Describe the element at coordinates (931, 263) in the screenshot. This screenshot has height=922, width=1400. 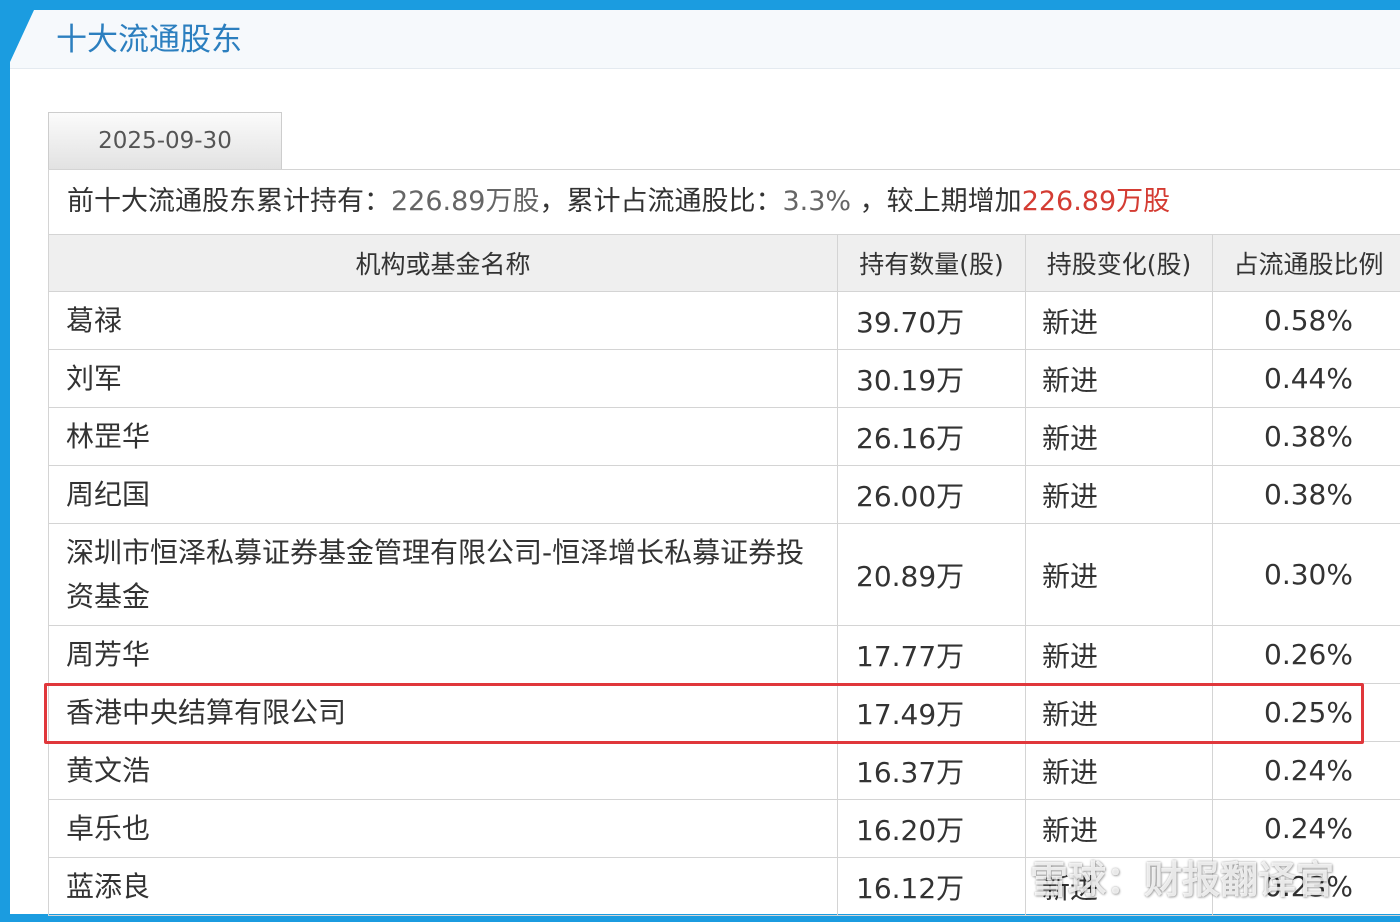
I see `column-header-shares: 持有数量(股)` at that location.